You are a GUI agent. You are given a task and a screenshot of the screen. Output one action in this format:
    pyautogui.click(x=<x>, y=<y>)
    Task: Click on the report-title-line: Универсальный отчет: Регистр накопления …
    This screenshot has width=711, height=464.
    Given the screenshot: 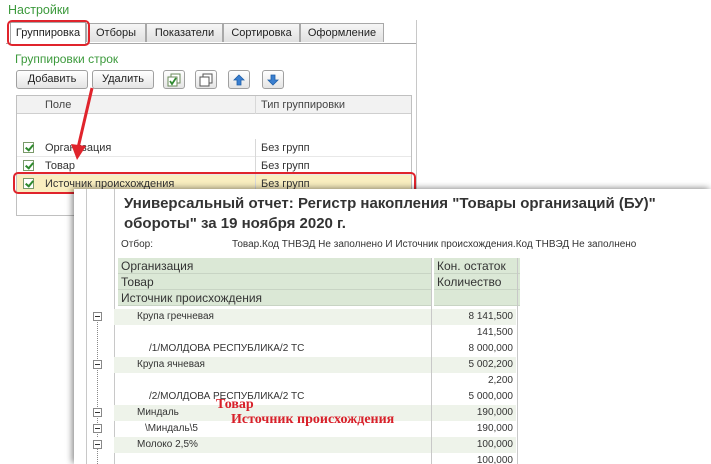 What is the action you would take?
    pyautogui.click(x=390, y=203)
    